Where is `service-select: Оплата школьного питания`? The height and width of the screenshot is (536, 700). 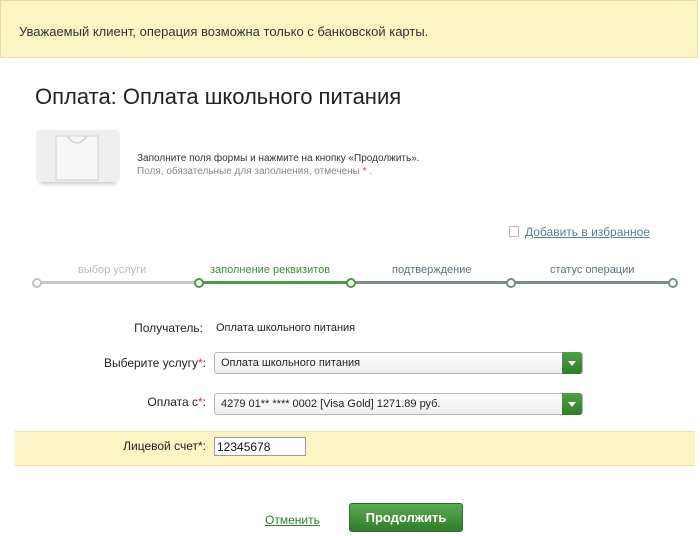 service-select: Оплата школьного питания is located at coordinates (398, 363).